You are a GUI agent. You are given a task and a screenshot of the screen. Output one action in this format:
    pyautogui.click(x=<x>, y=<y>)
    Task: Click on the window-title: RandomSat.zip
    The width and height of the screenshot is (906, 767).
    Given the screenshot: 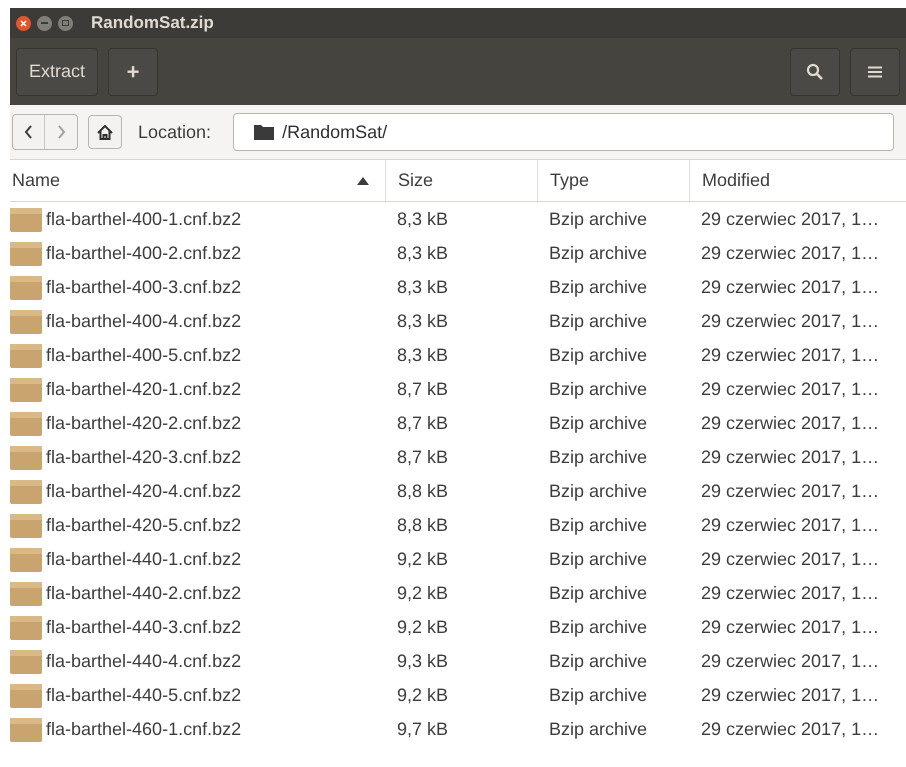 What is the action you would take?
    pyautogui.click(x=152, y=23)
    